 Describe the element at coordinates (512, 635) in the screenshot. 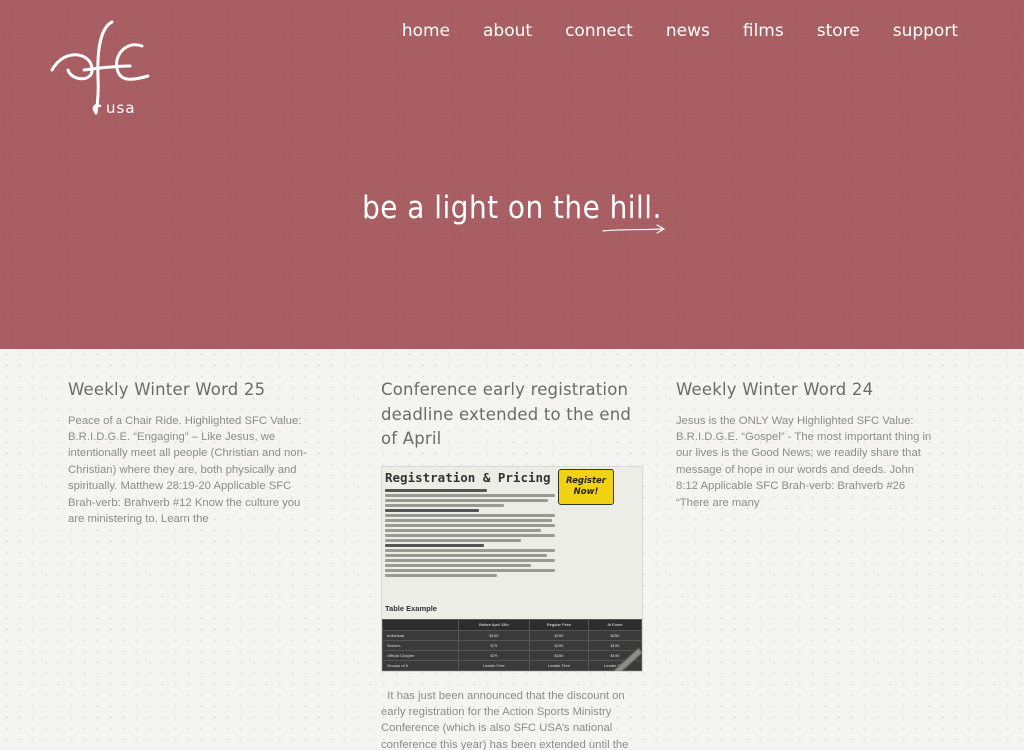

I see `table-row: Individual $169 $199 $250` at that location.